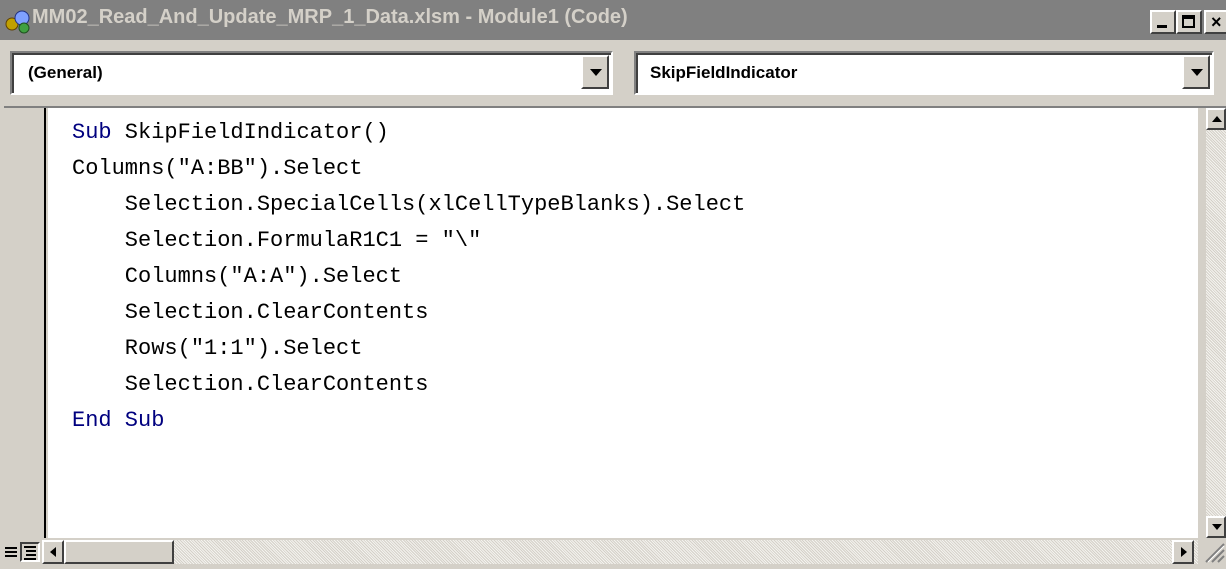 Image resolution: width=1226 pixels, height=569 pixels. I want to click on close-icon: ×, so click(1216, 22).